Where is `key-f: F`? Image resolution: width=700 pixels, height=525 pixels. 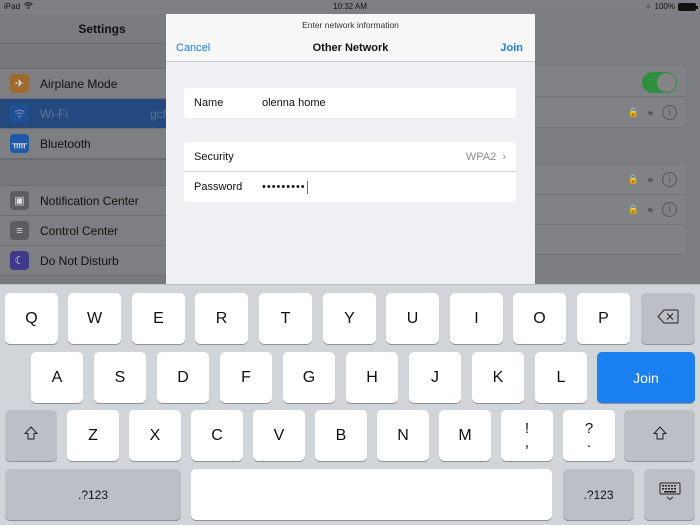 key-f: F is located at coordinates (246, 377).